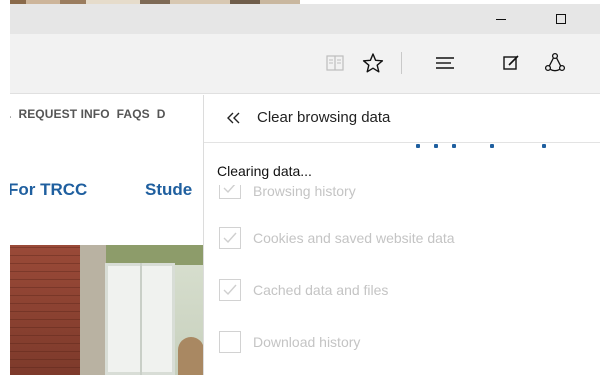 Image resolution: width=600 pixels, height=375 pixels. I want to click on site-nav: . REQUEST INFO FAQS D, so click(106, 114).